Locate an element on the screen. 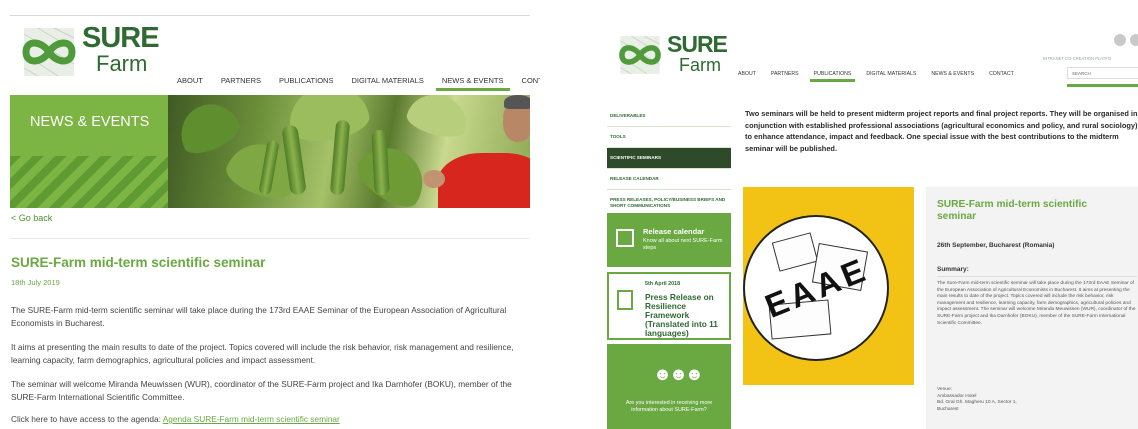  sure-farm-logo: SURE Farm is located at coordinates (89, 51).